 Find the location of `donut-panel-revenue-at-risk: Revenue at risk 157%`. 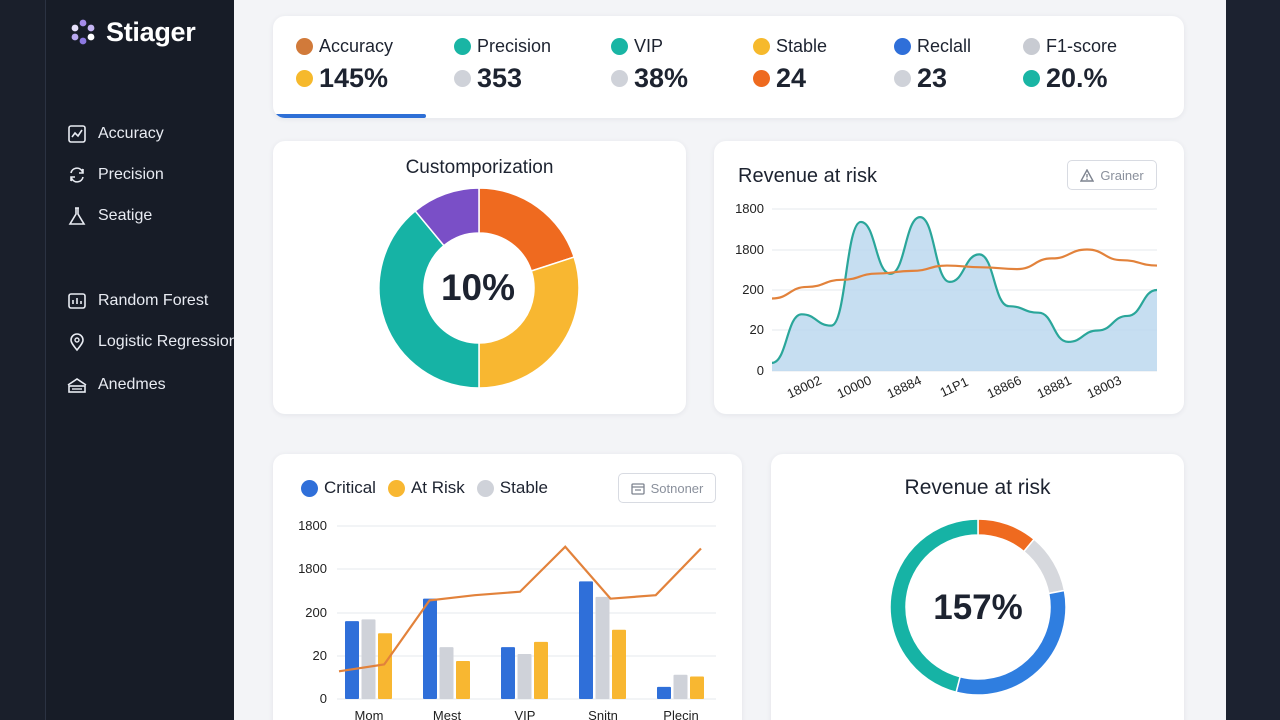

donut-panel-revenue-at-risk: Revenue at risk 157% is located at coordinates (977, 587).